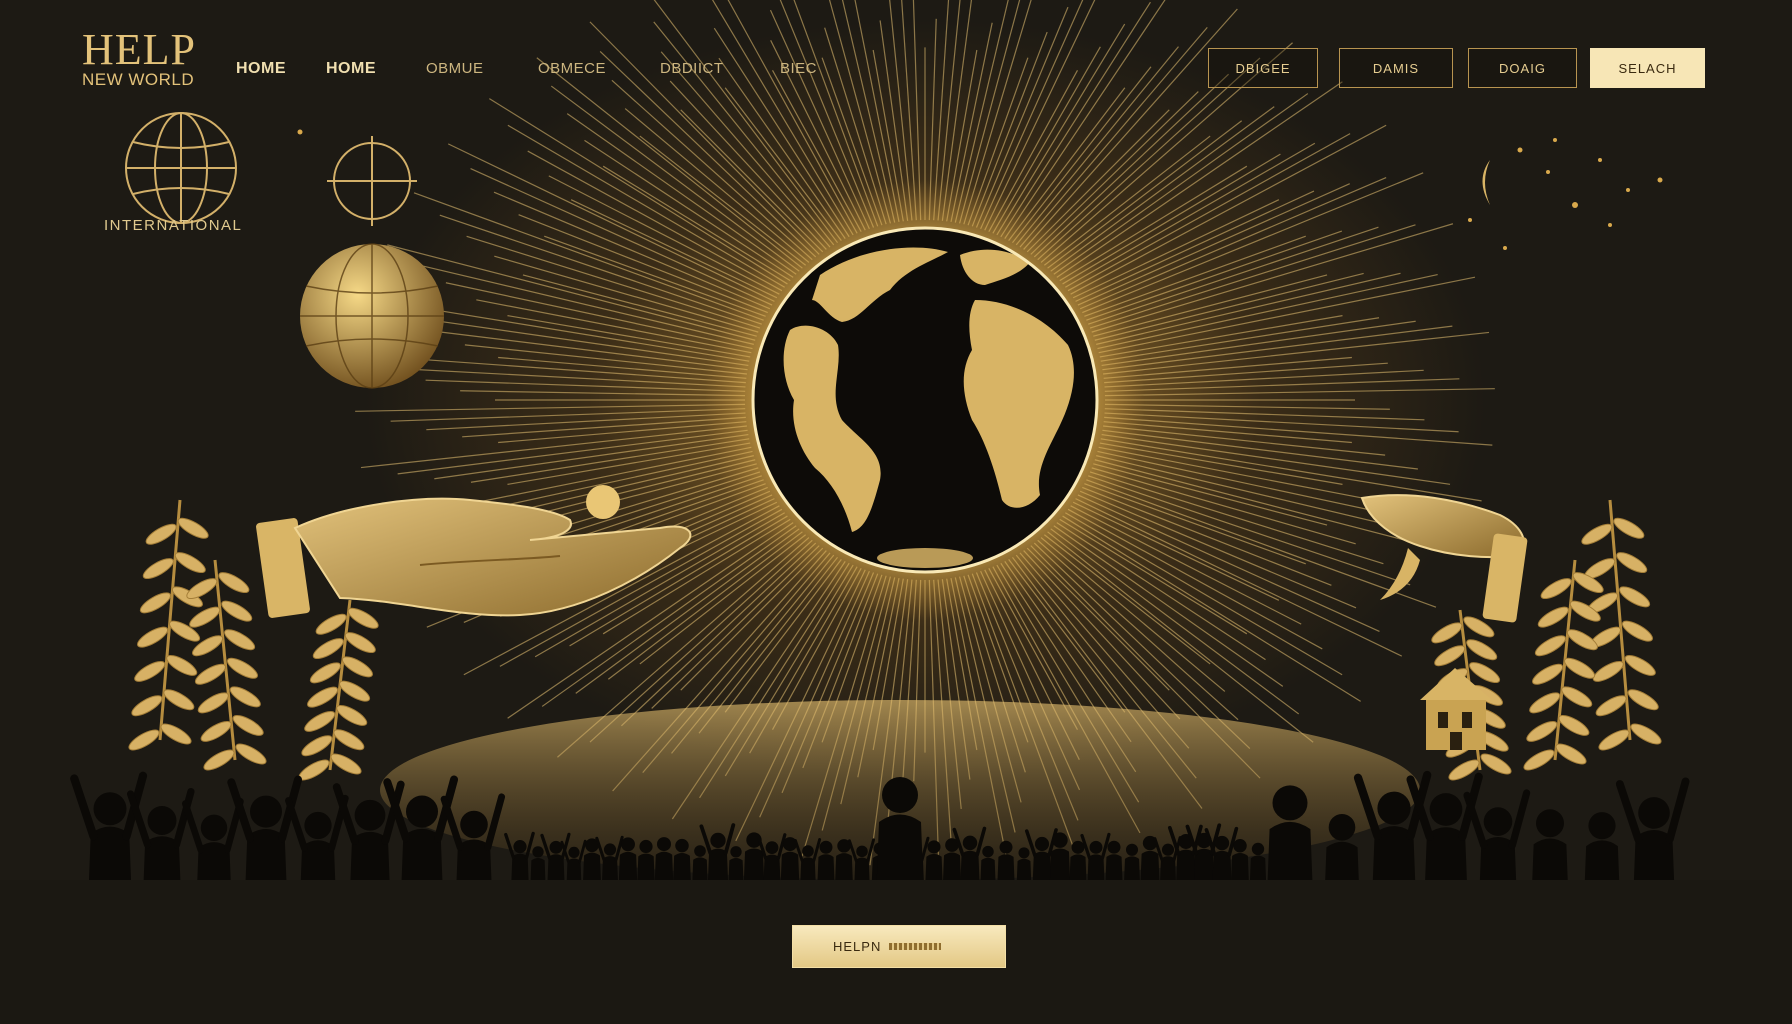 This screenshot has width=1792, height=1024. I want to click on brand-logo: HELP NEW WORLD, so click(139, 59).